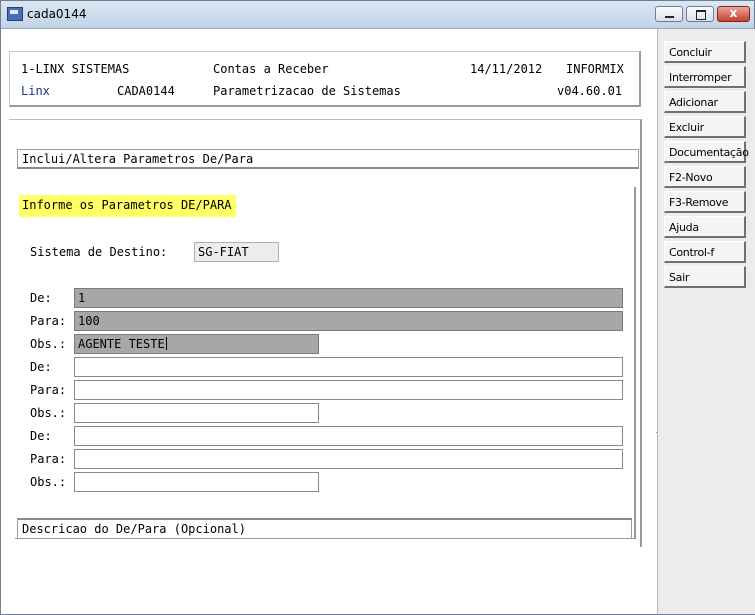 This screenshot has height=615, width=755. I want to click on f2-novo-button: F2-Novo, so click(705, 177).